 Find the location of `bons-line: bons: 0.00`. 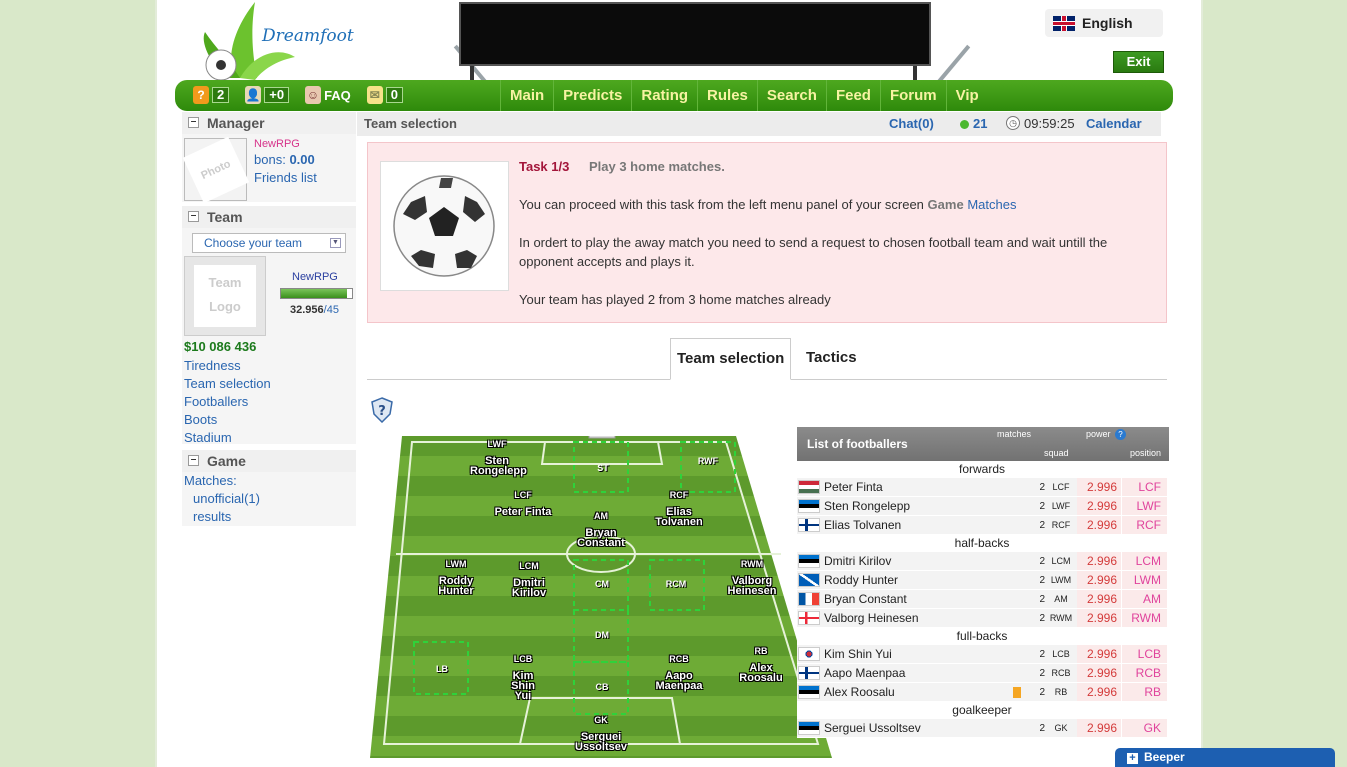

bons-line: bons: 0.00 is located at coordinates (284, 159).